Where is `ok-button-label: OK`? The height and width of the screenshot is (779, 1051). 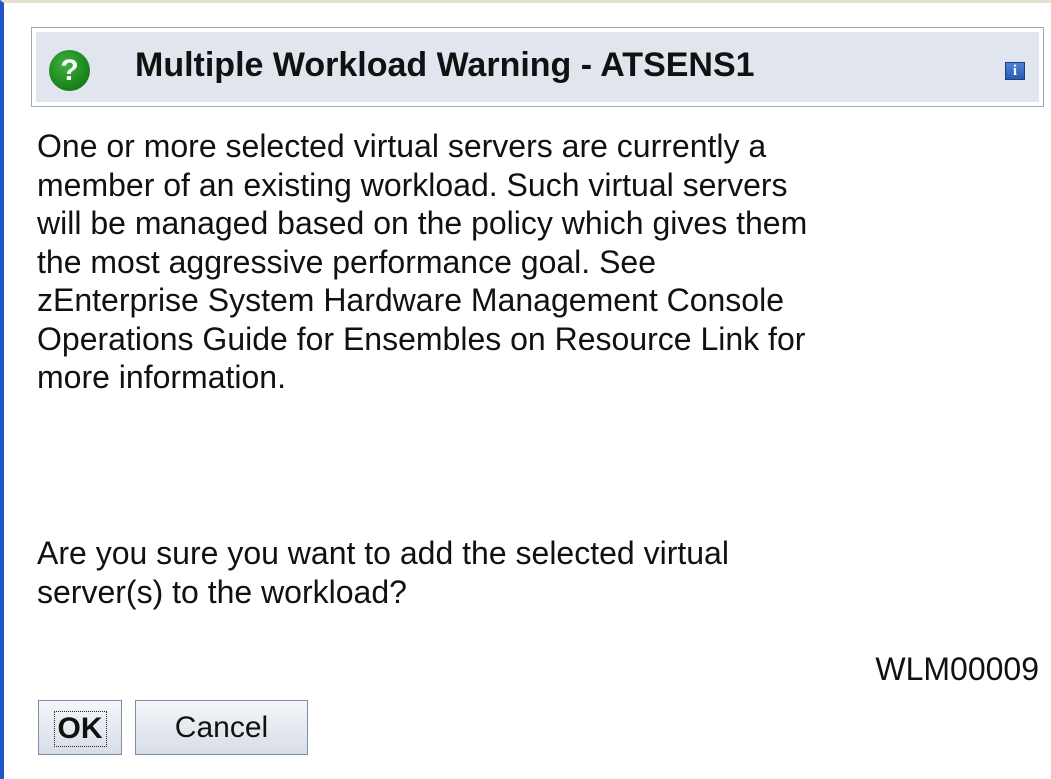 ok-button-label: OK is located at coordinates (80, 729).